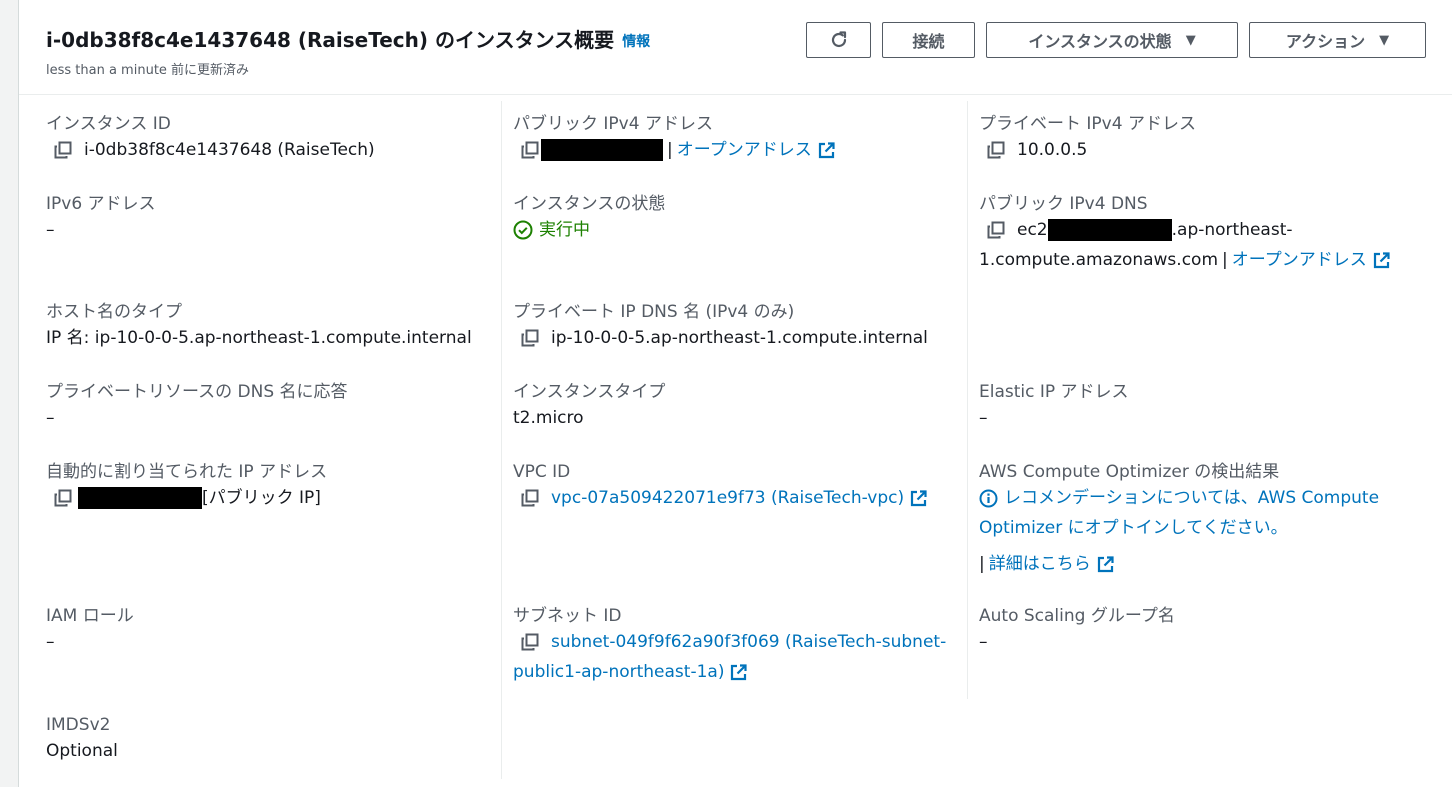 The width and height of the screenshot is (1452, 787). I want to click on details-link: 詳細はこちら, so click(1040, 564).